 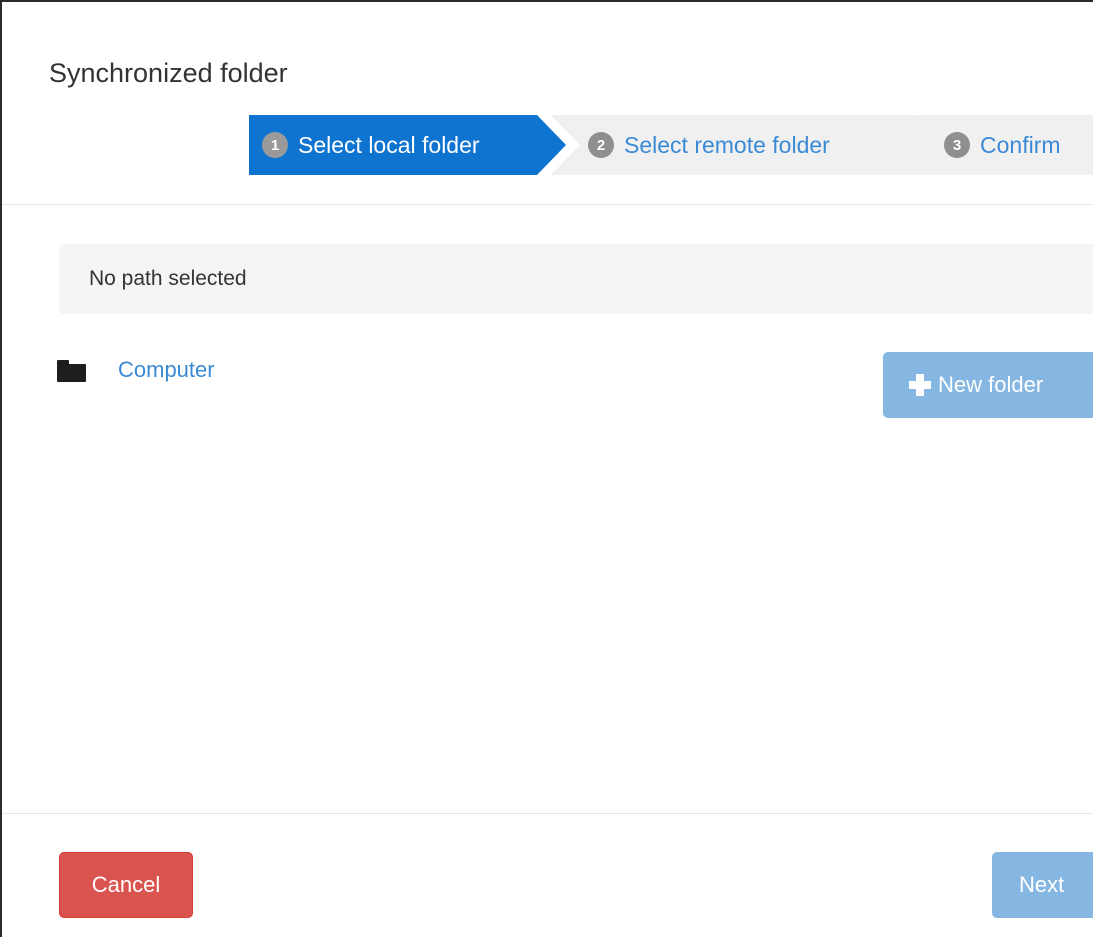 I want to click on selected-path-text: No path selected, so click(x=168, y=278).